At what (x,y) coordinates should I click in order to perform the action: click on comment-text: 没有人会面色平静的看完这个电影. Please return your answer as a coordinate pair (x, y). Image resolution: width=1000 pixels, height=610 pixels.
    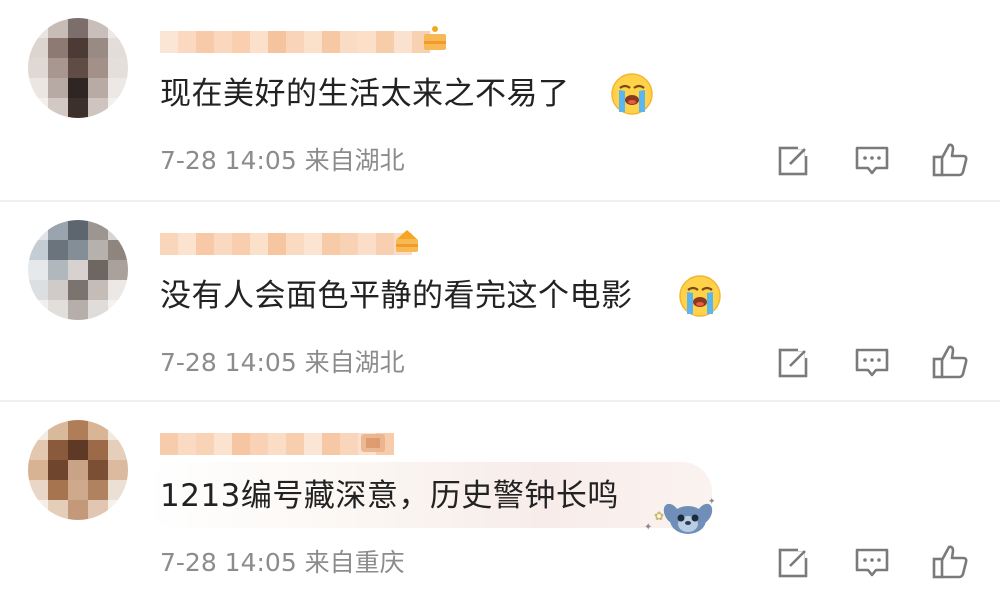
    Looking at the image, I should click on (396, 296).